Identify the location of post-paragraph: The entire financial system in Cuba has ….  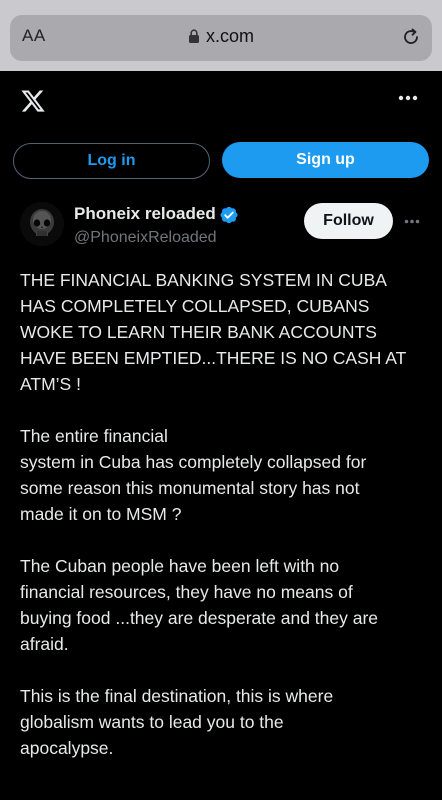
(193, 475).